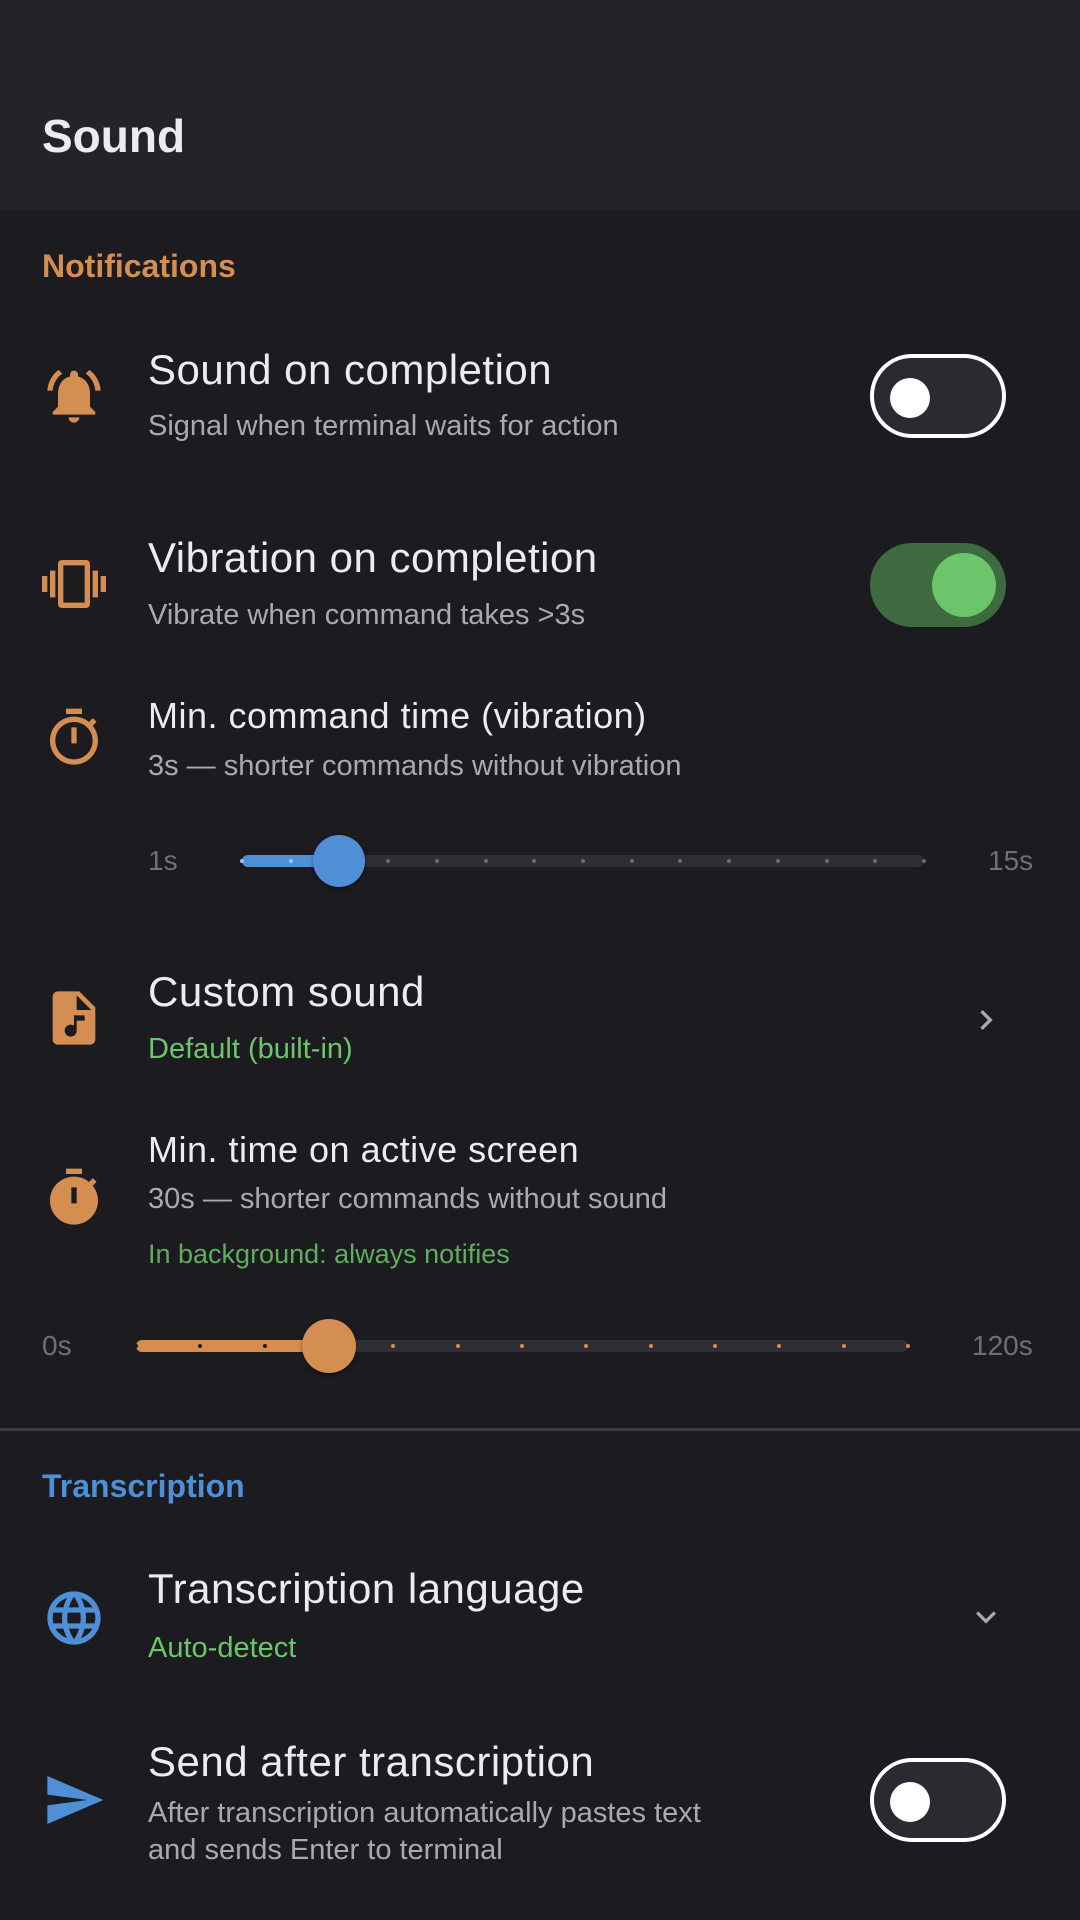 This screenshot has width=1080, height=1920. Describe the element at coordinates (286, 991) in the screenshot. I see `custom-sound-title: Custom sound` at that location.